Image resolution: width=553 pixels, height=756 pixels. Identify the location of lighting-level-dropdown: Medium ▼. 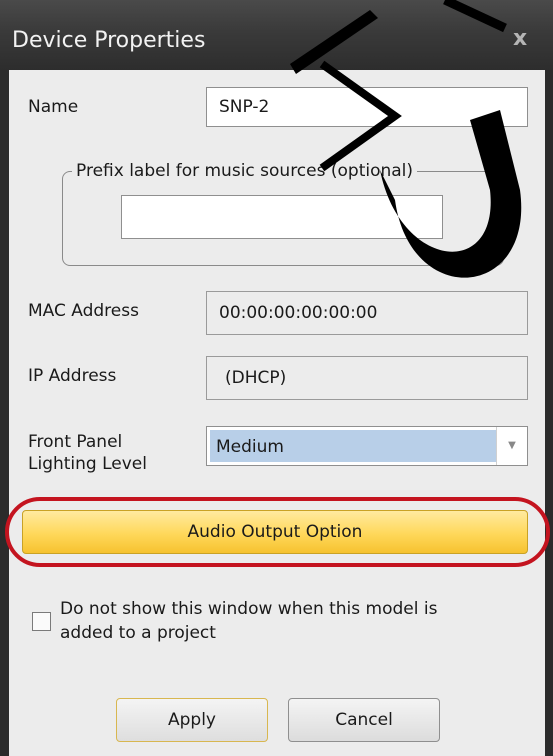
(367, 446).